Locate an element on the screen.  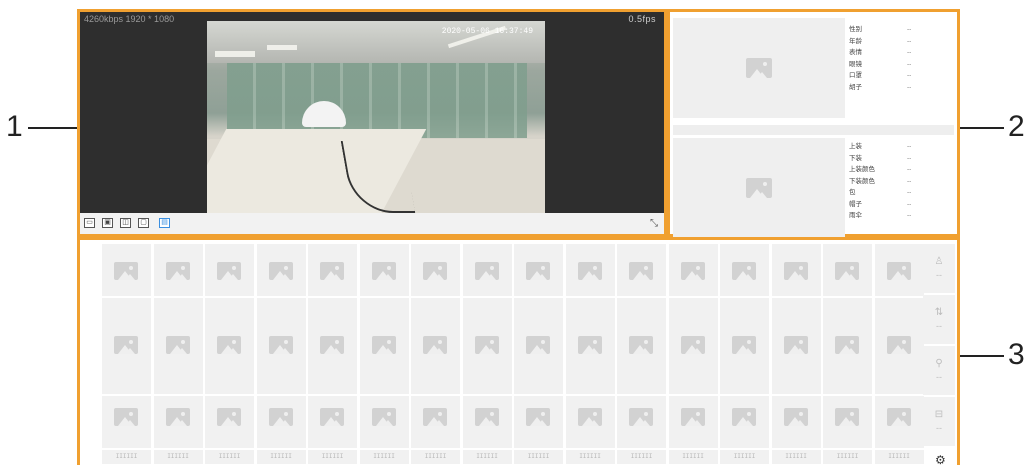
toolbar-button-5: ▤ is located at coordinates (164, 223).